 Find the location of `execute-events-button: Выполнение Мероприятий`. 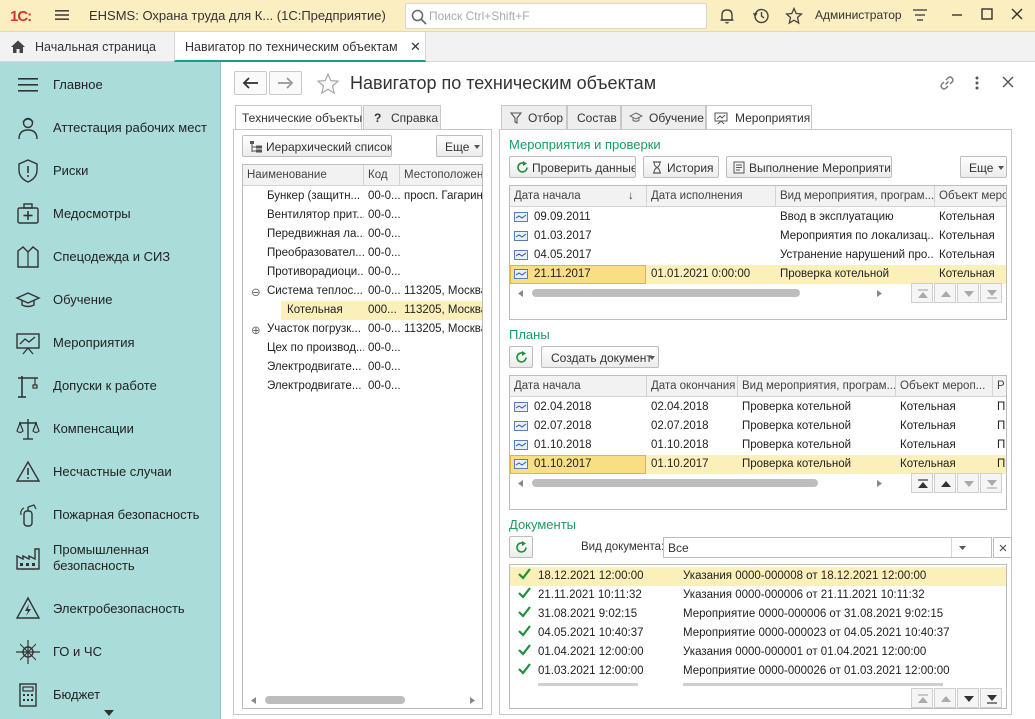

execute-events-button: Выполнение Мероприятий is located at coordinates (809, 167).